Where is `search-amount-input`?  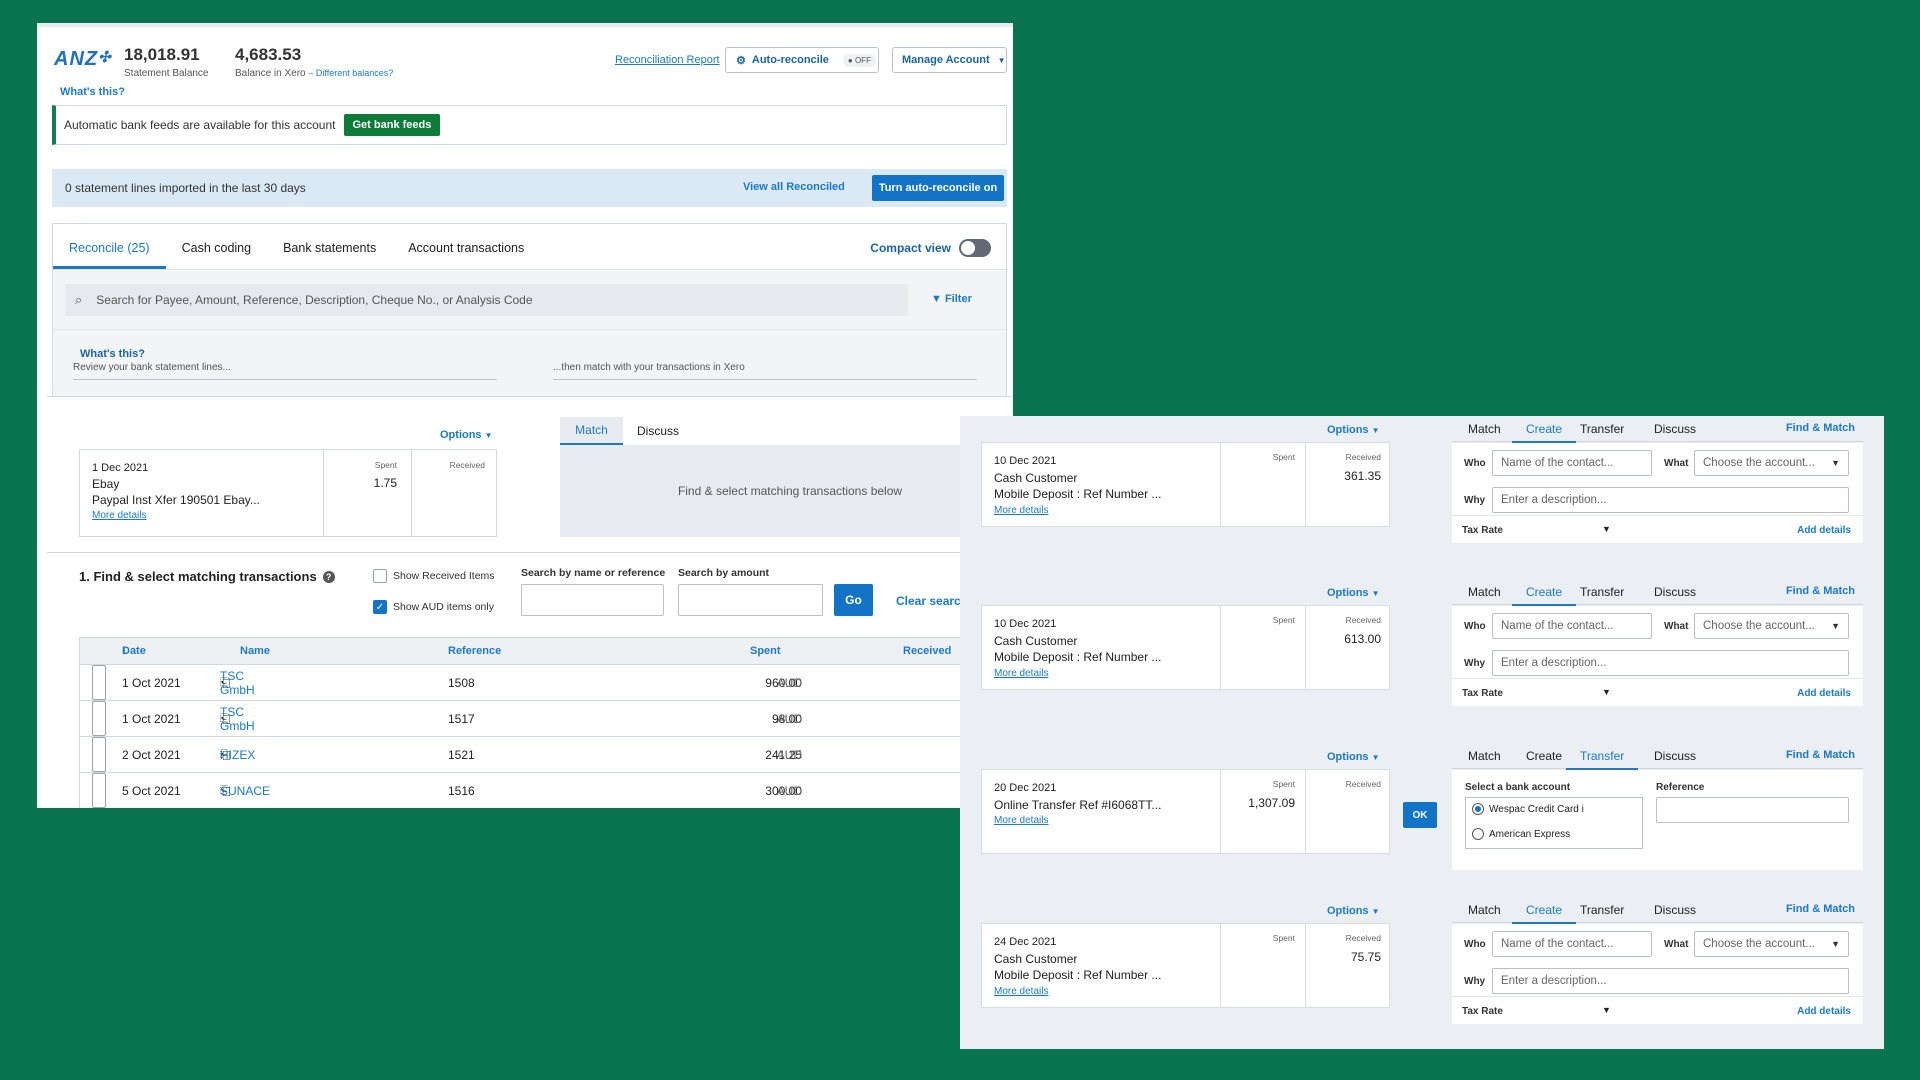
search-amount-input is located at coordinates (750, 600).